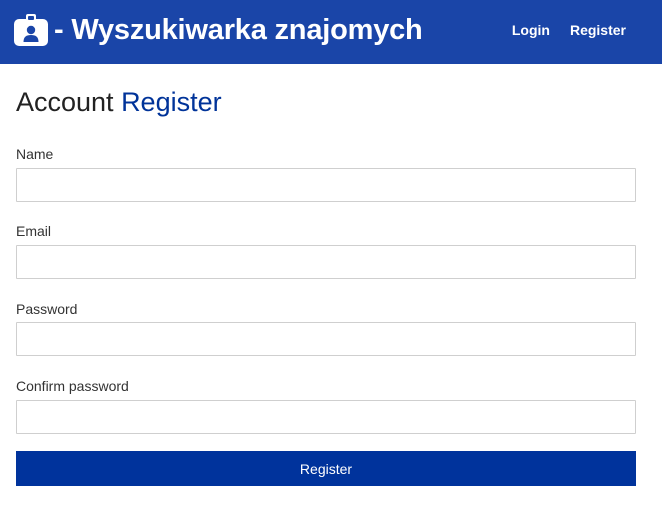  Describe the element at coordinates (47, 309) in the screenshot. I see `password-label: Password` at that location.